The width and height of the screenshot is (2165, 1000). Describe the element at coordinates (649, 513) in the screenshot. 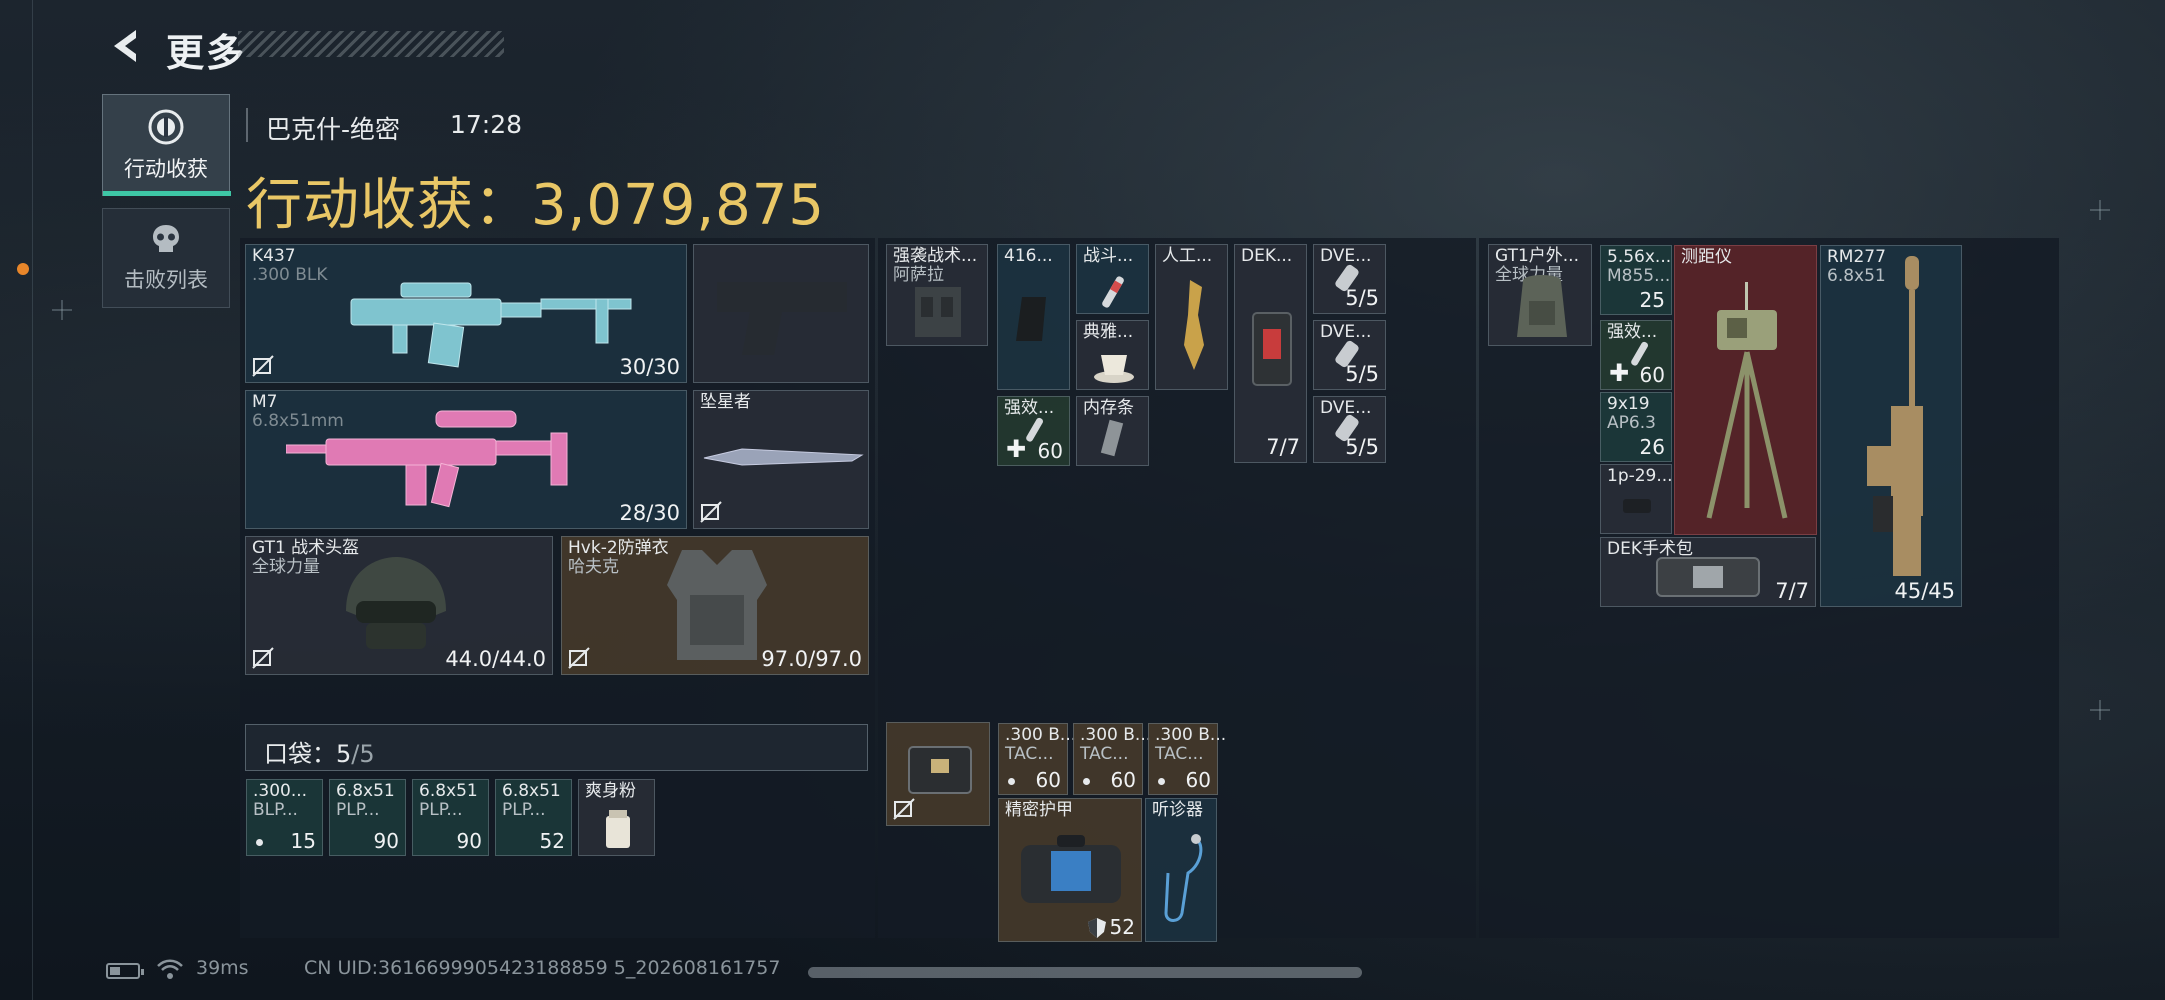

I see `ammo-count: 28/30` at that location.